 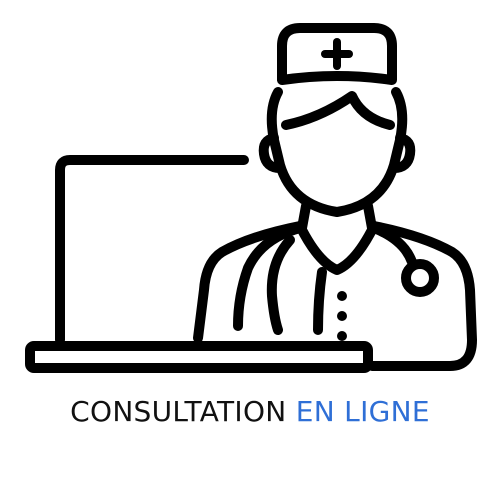 What do you see at coordinates (362, 411) in the screenshot?
I see `caption-accent: EN LIGNE` at bounding box center [362, 411].